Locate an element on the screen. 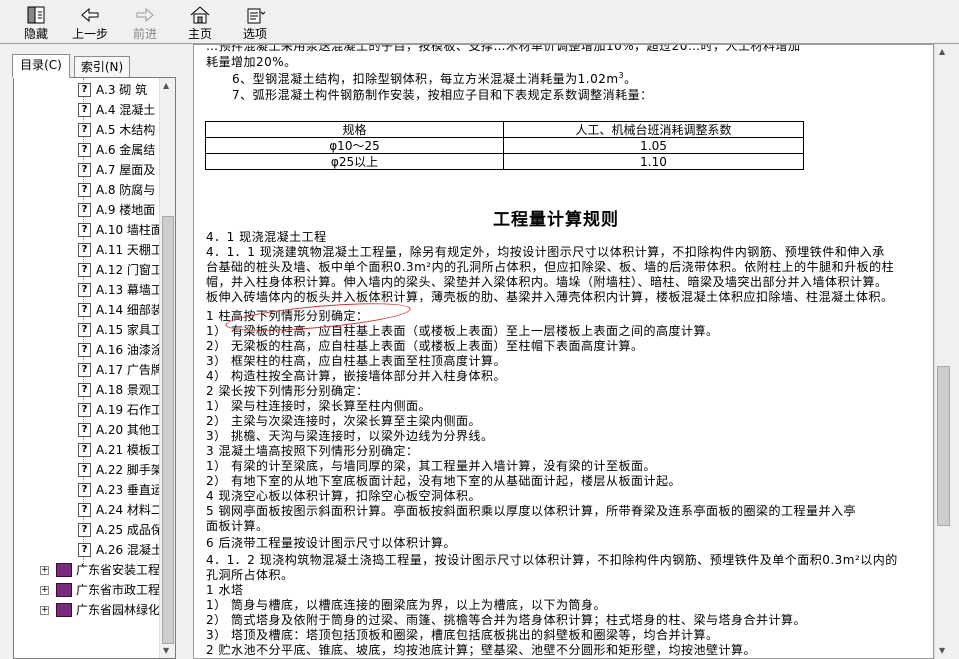 The height and width of the screenshot is (659, 959). tree-item-label: A.13 幕墙工 is located at coordinates (128, 290).